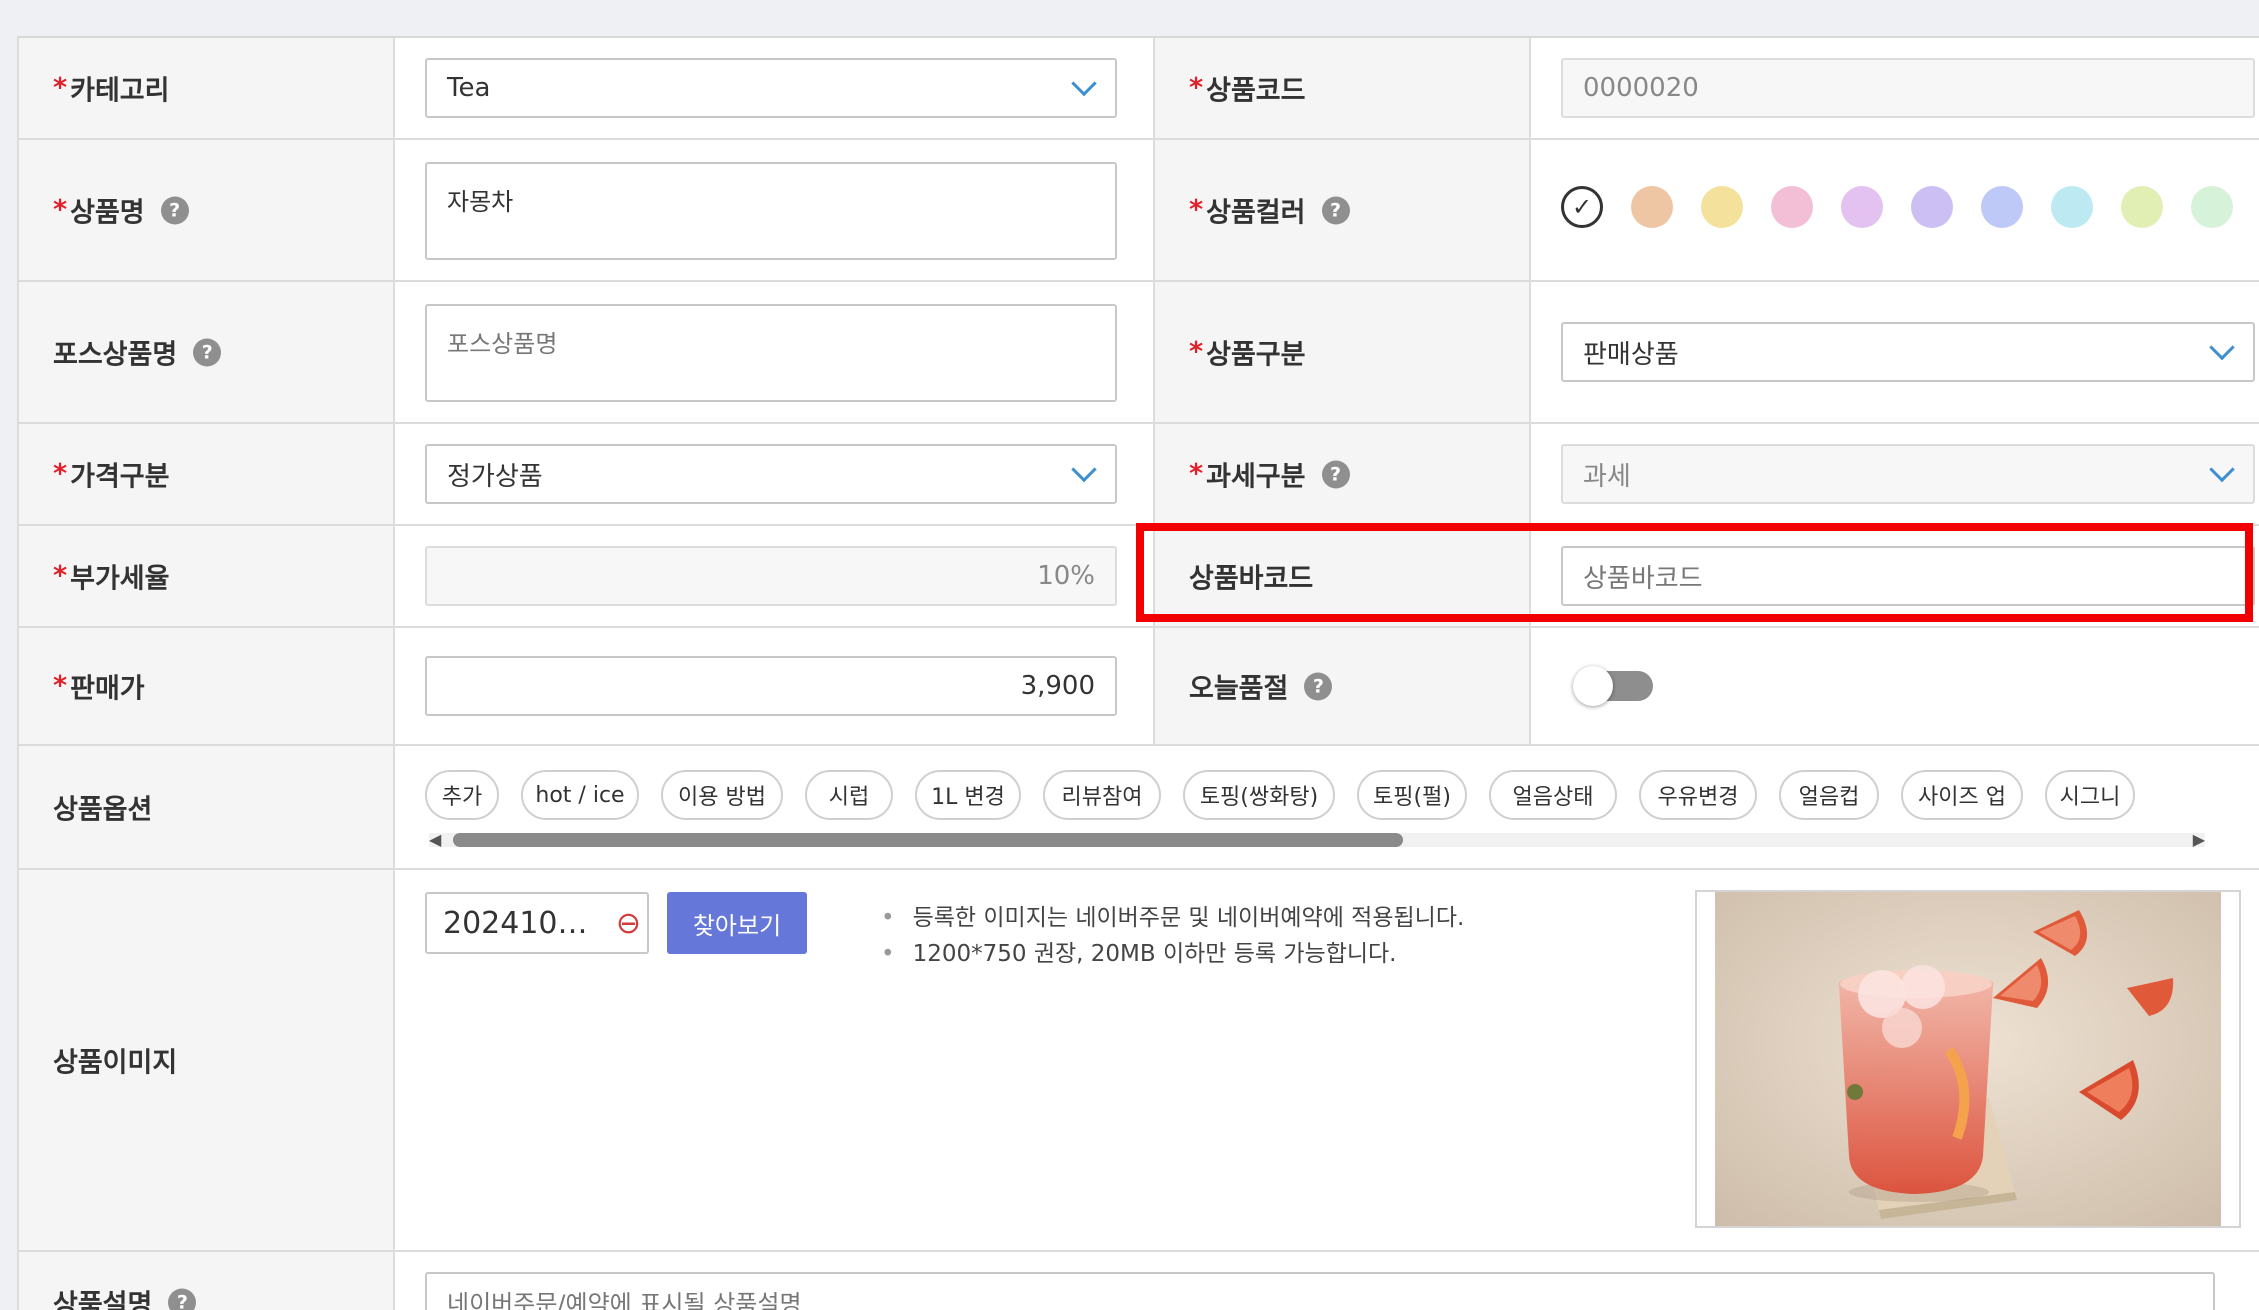 The width and height of the screenshot is (2259, 1310). Describe the element at coordinates (737, 923) in the screenshot. I see `browse-button: 찾아보기` at that location.